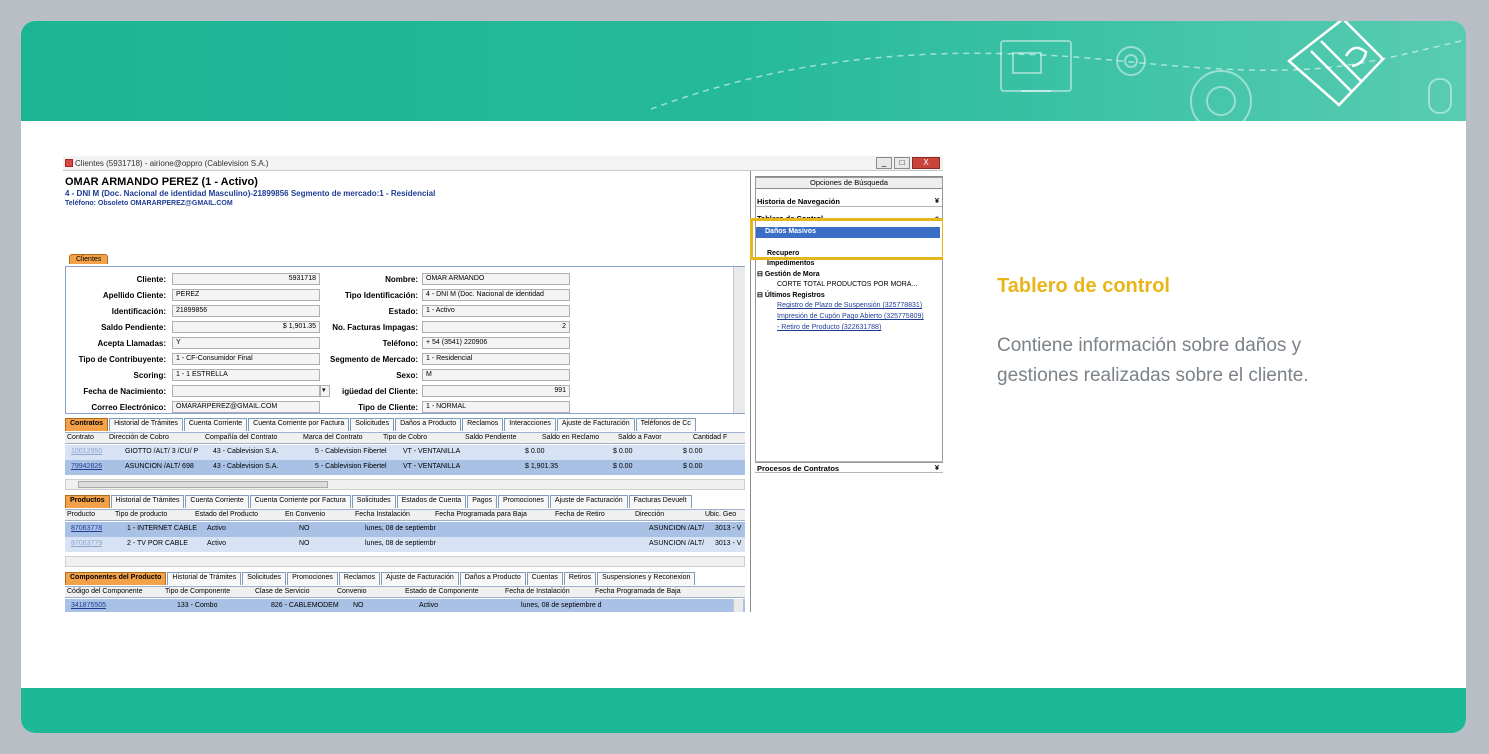 The height and width of the screenshot is (754, 1489). Describe the element at coordinates (849, 182) in the screenshot. I see `search-options-button: Opciones de Búsqueda` at that location.